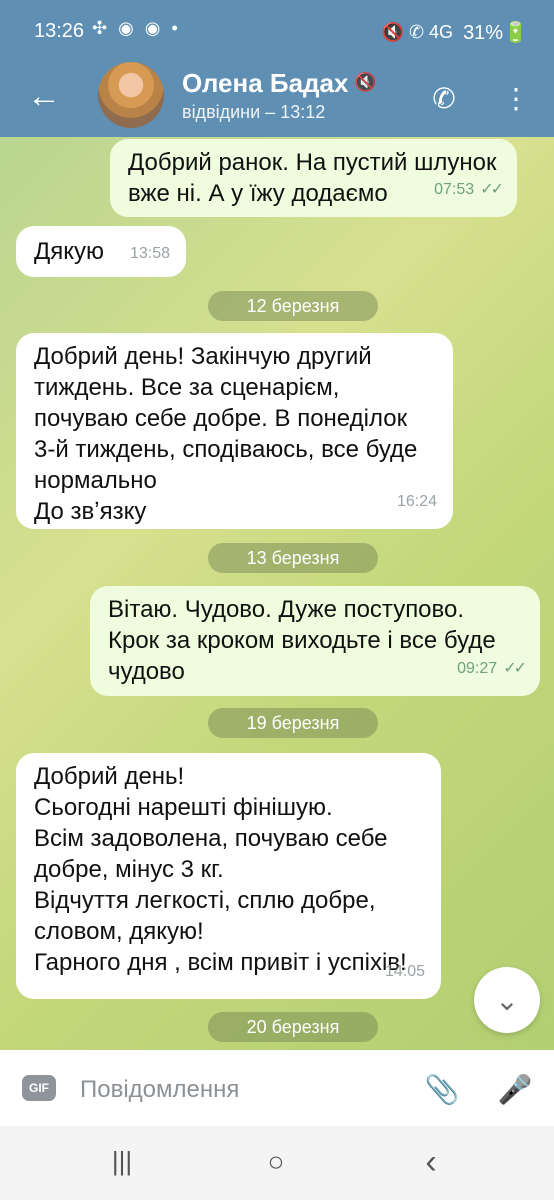 The width and height of the screenshot is (554, 1200). I want to click on message-time: 16:24, so click(416, 501).